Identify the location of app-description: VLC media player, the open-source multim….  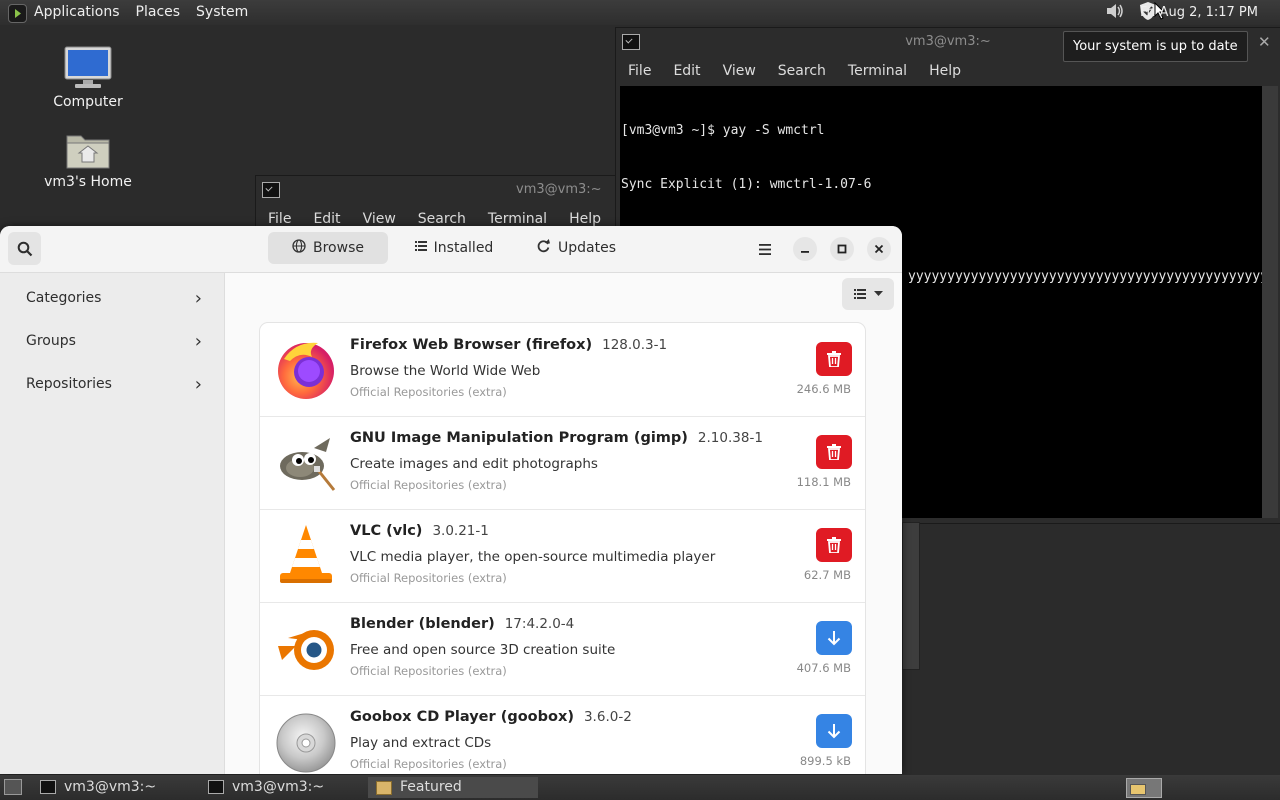
(533, 557).